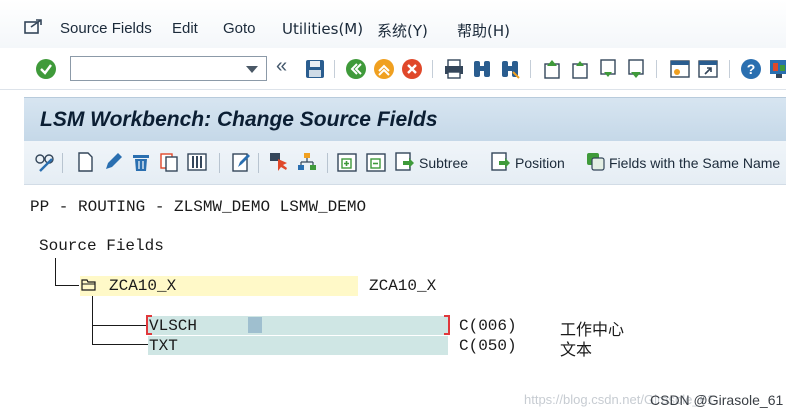  Describe the element at coordinates (163, 346) in the screenshot. I see `field-name: TXT` at that location.